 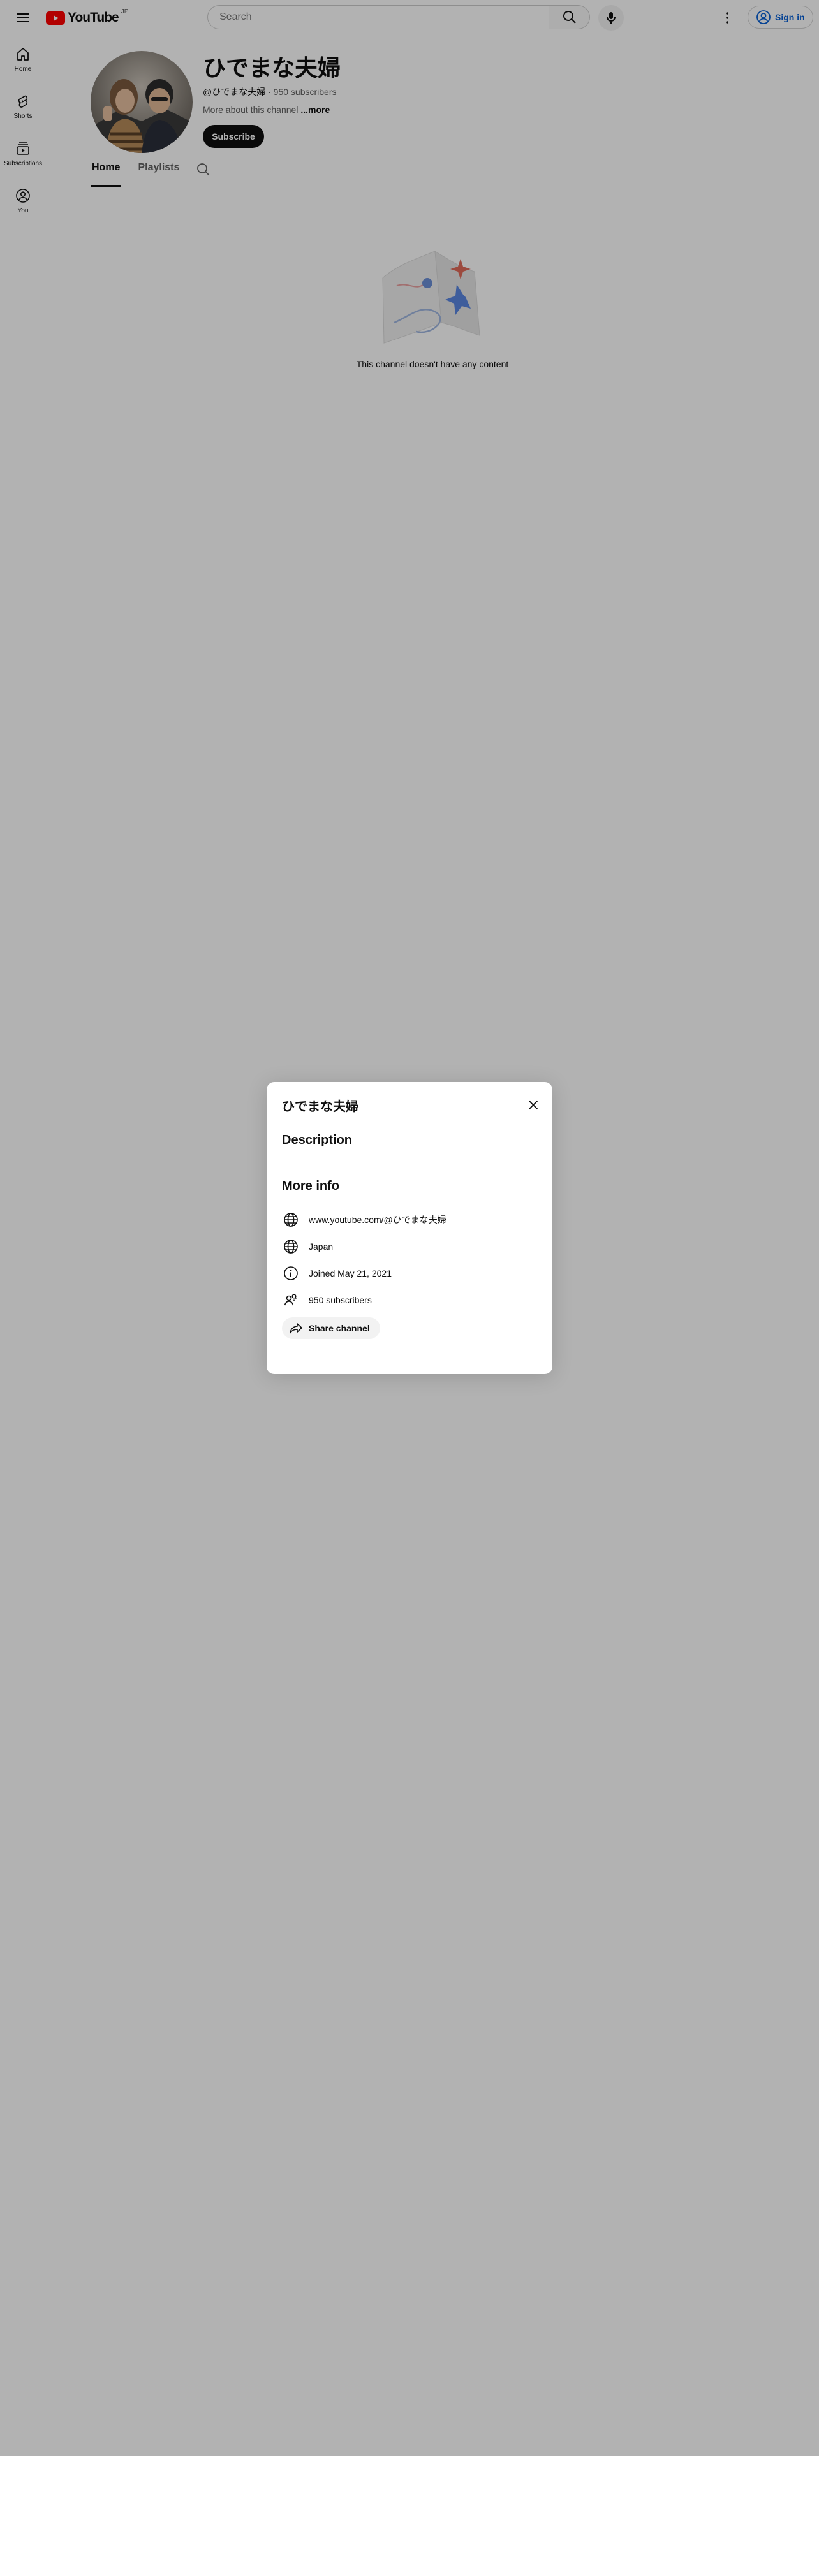 I want to click on info-row-joined: Joined May 21, 2021, so click(x=337, y=1273).